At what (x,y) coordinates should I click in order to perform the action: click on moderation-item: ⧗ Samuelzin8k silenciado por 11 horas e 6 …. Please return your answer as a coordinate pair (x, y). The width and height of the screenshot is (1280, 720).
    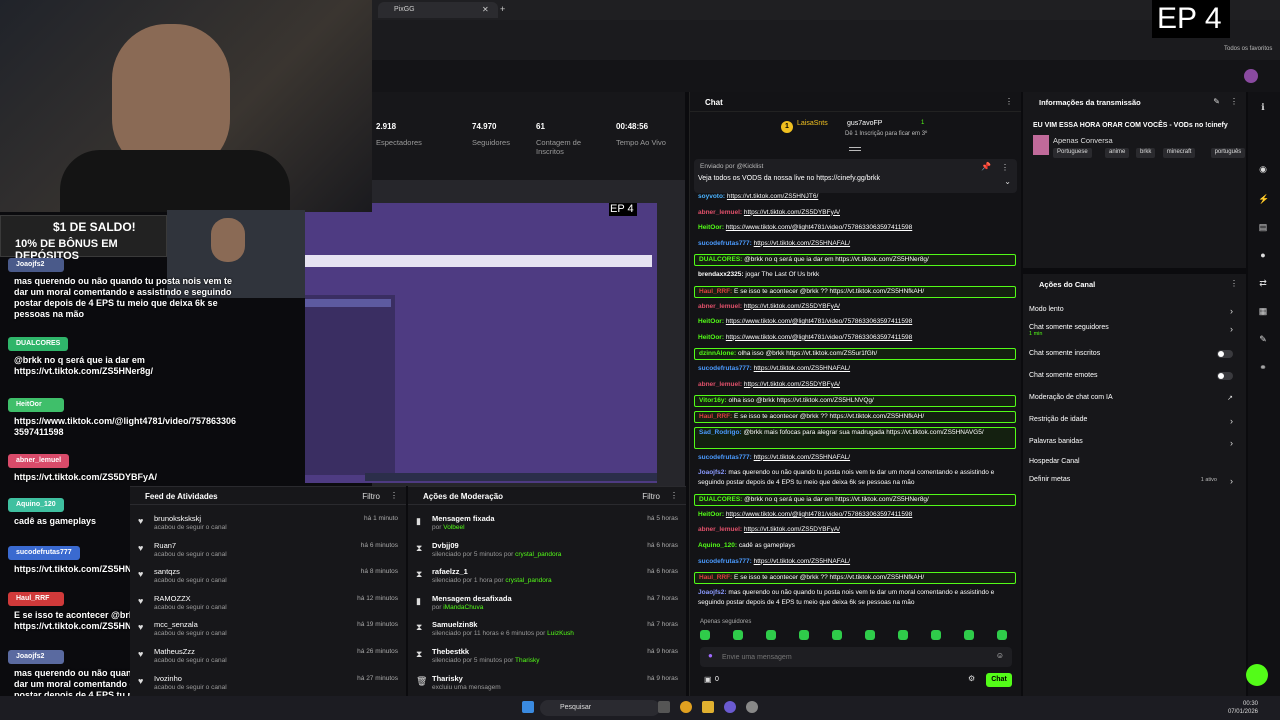
    Looking at the image, I should click on (547, 630).